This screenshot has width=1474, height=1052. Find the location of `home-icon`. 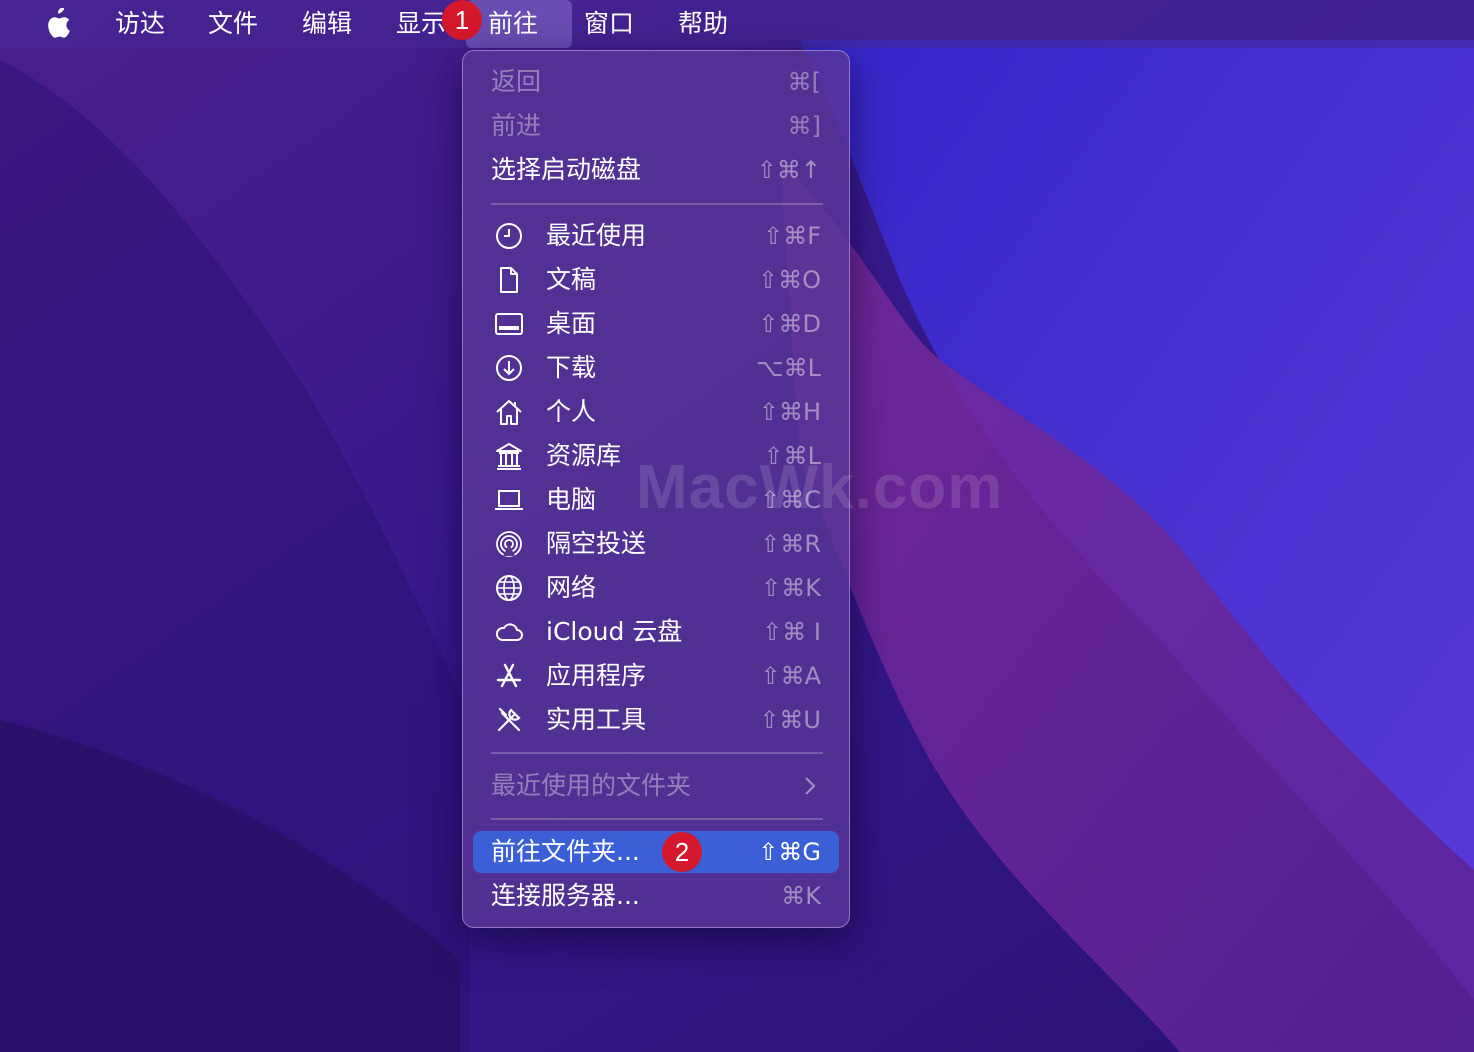

home-icon is located at coordinates (509, 412).